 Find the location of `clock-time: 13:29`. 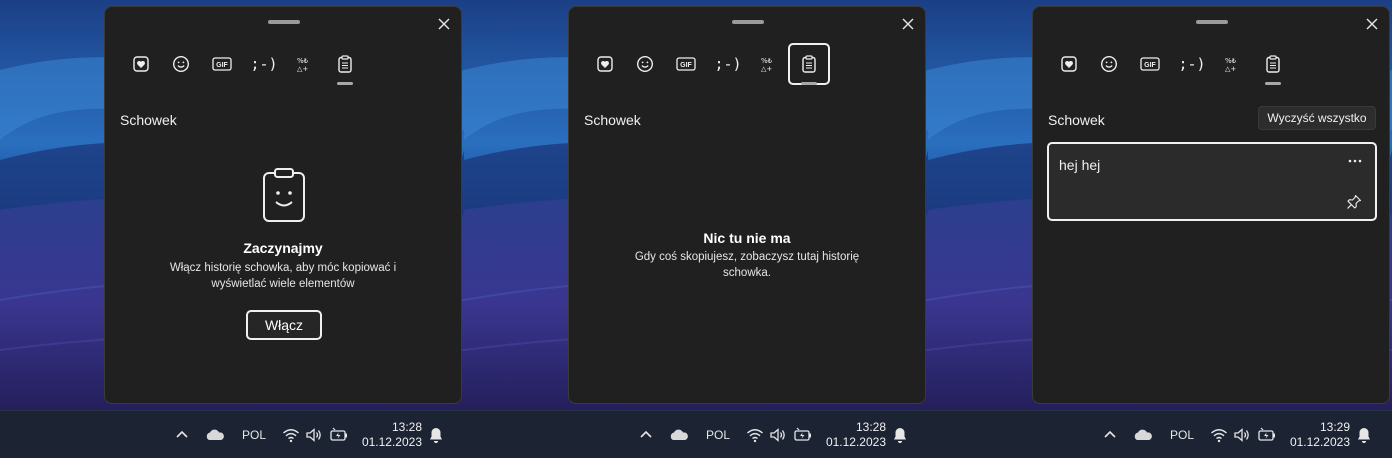

clock-time: 13:29 is located at coordinates (1334, 427).